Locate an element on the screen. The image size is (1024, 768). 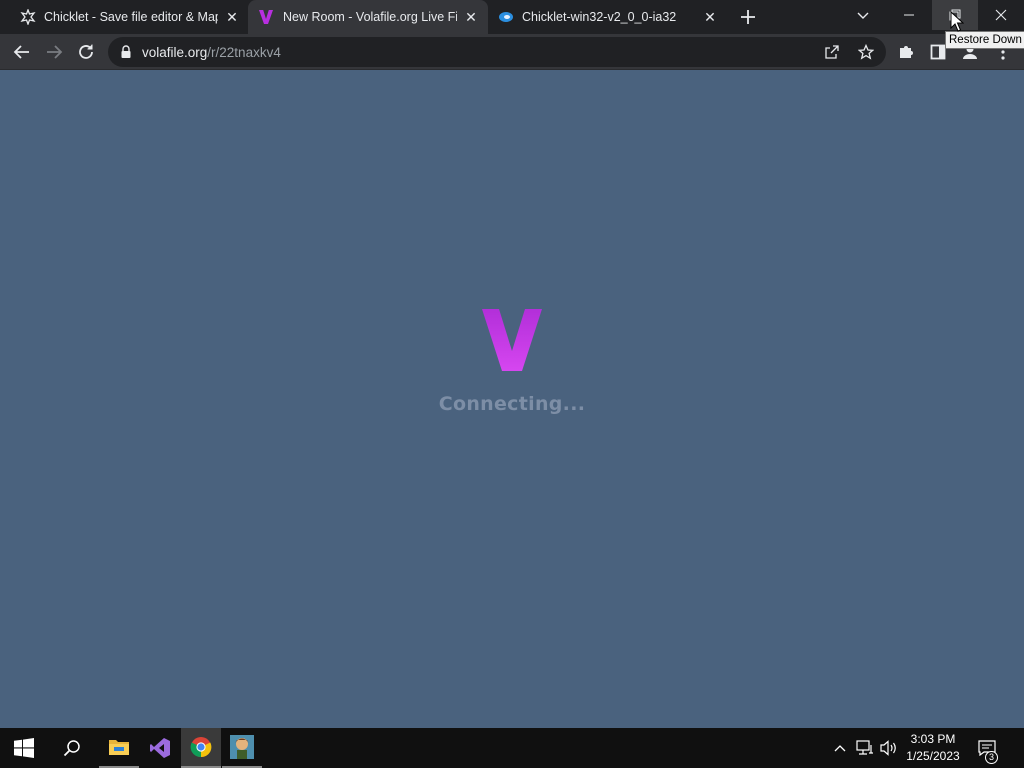
volume-icon is located at coordinates (889, 748).